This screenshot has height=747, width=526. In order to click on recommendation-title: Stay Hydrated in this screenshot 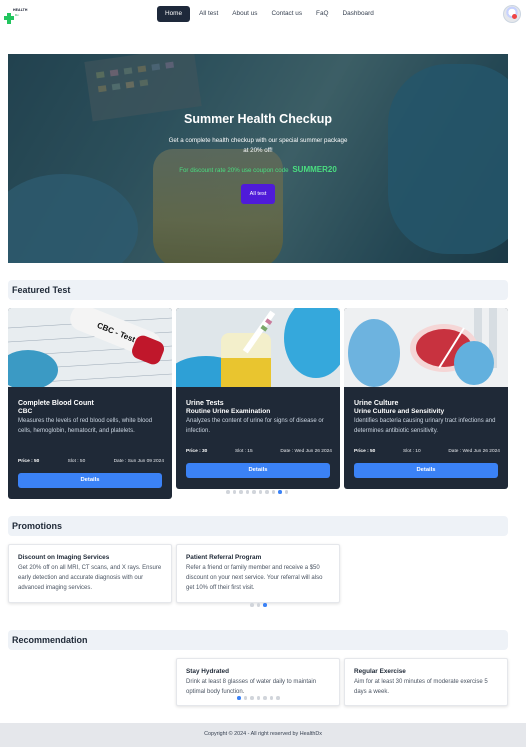, I will do `click(207, 671)`.